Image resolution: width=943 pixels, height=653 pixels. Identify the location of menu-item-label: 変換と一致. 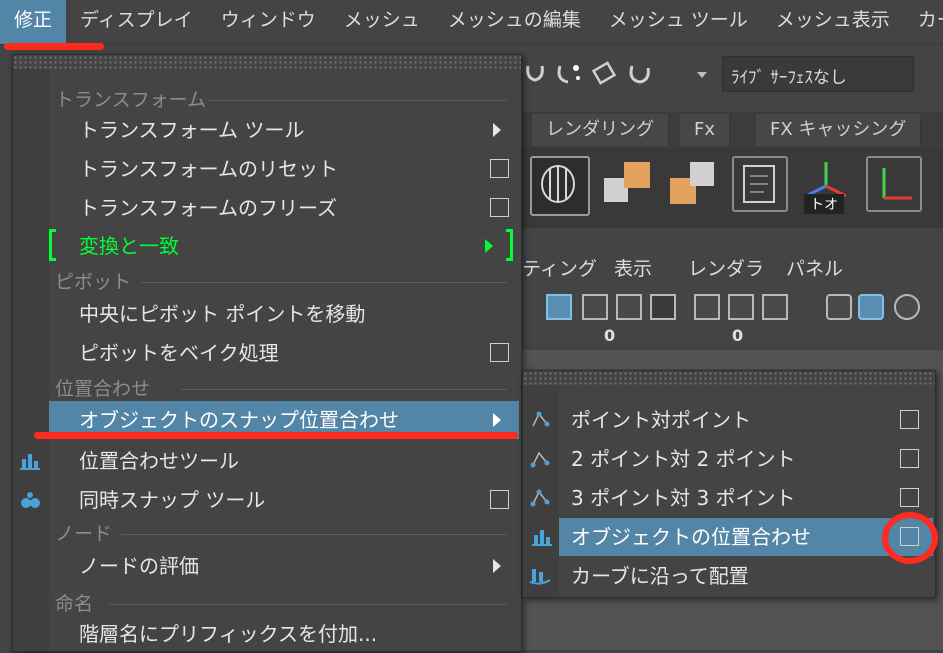
(129, 246).